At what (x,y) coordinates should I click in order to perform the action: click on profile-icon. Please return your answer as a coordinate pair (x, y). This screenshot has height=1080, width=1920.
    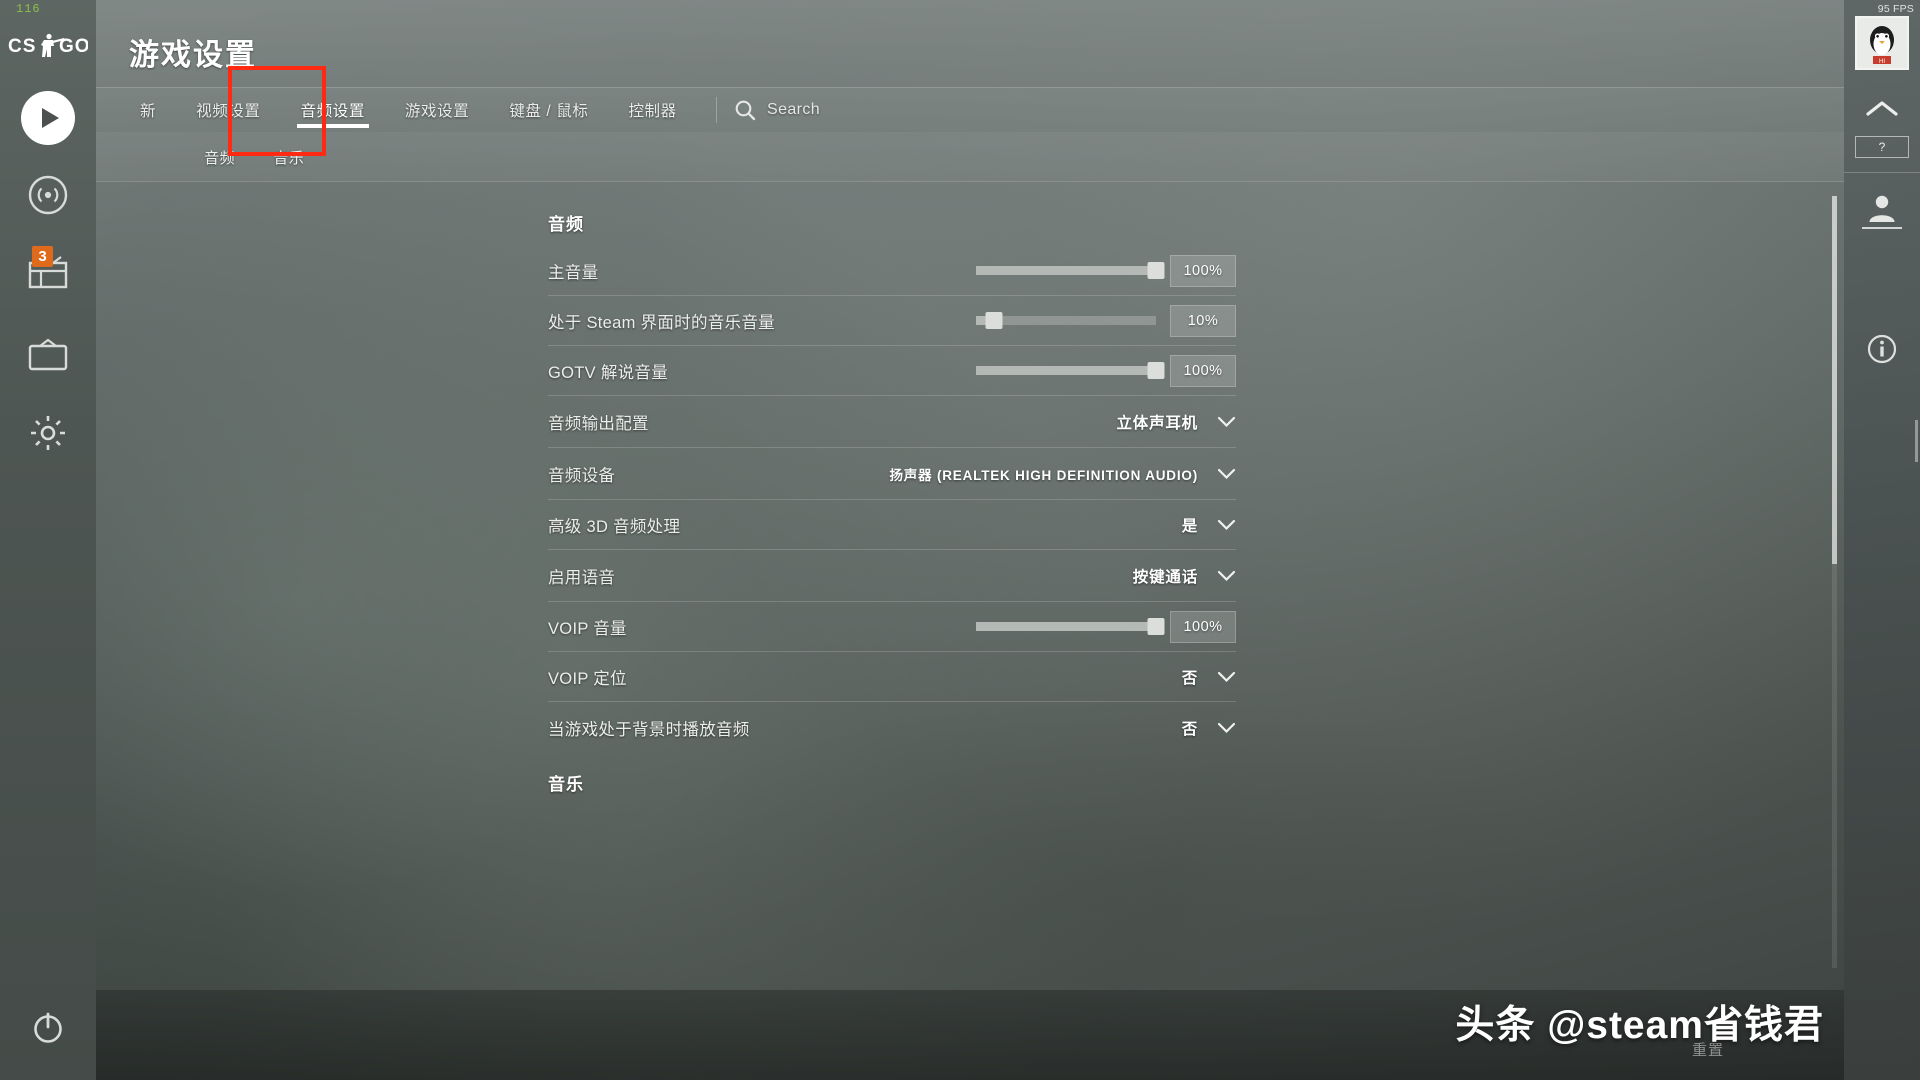
    Looking at the image, I should click on (1882, 208).